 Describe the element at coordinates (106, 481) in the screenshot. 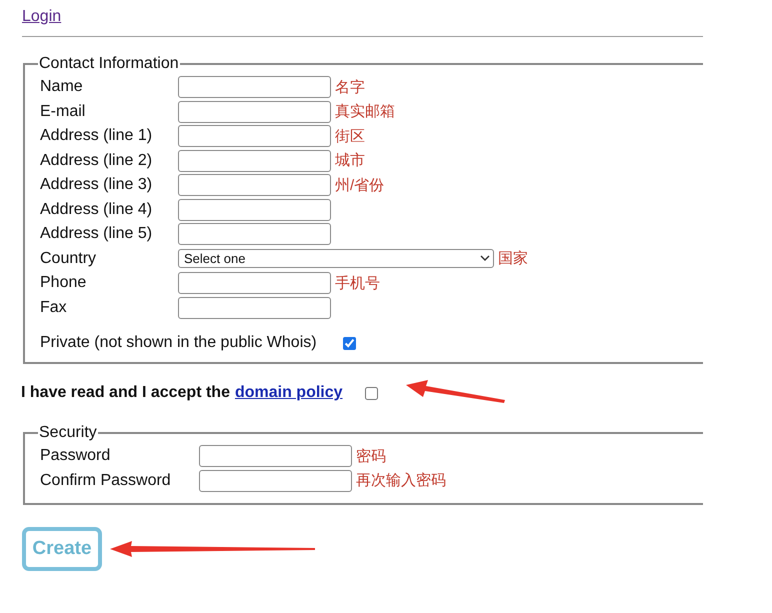

I see `field-label: Confirm Password` at that location.